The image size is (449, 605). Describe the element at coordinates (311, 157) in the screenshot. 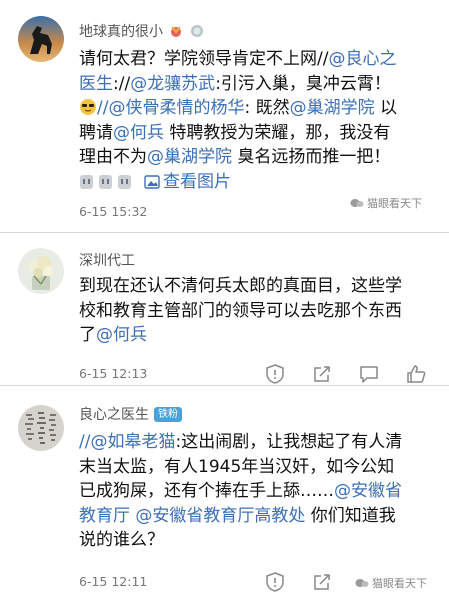

I see `comment-text: 臭名远扬而推一把！` at that location.